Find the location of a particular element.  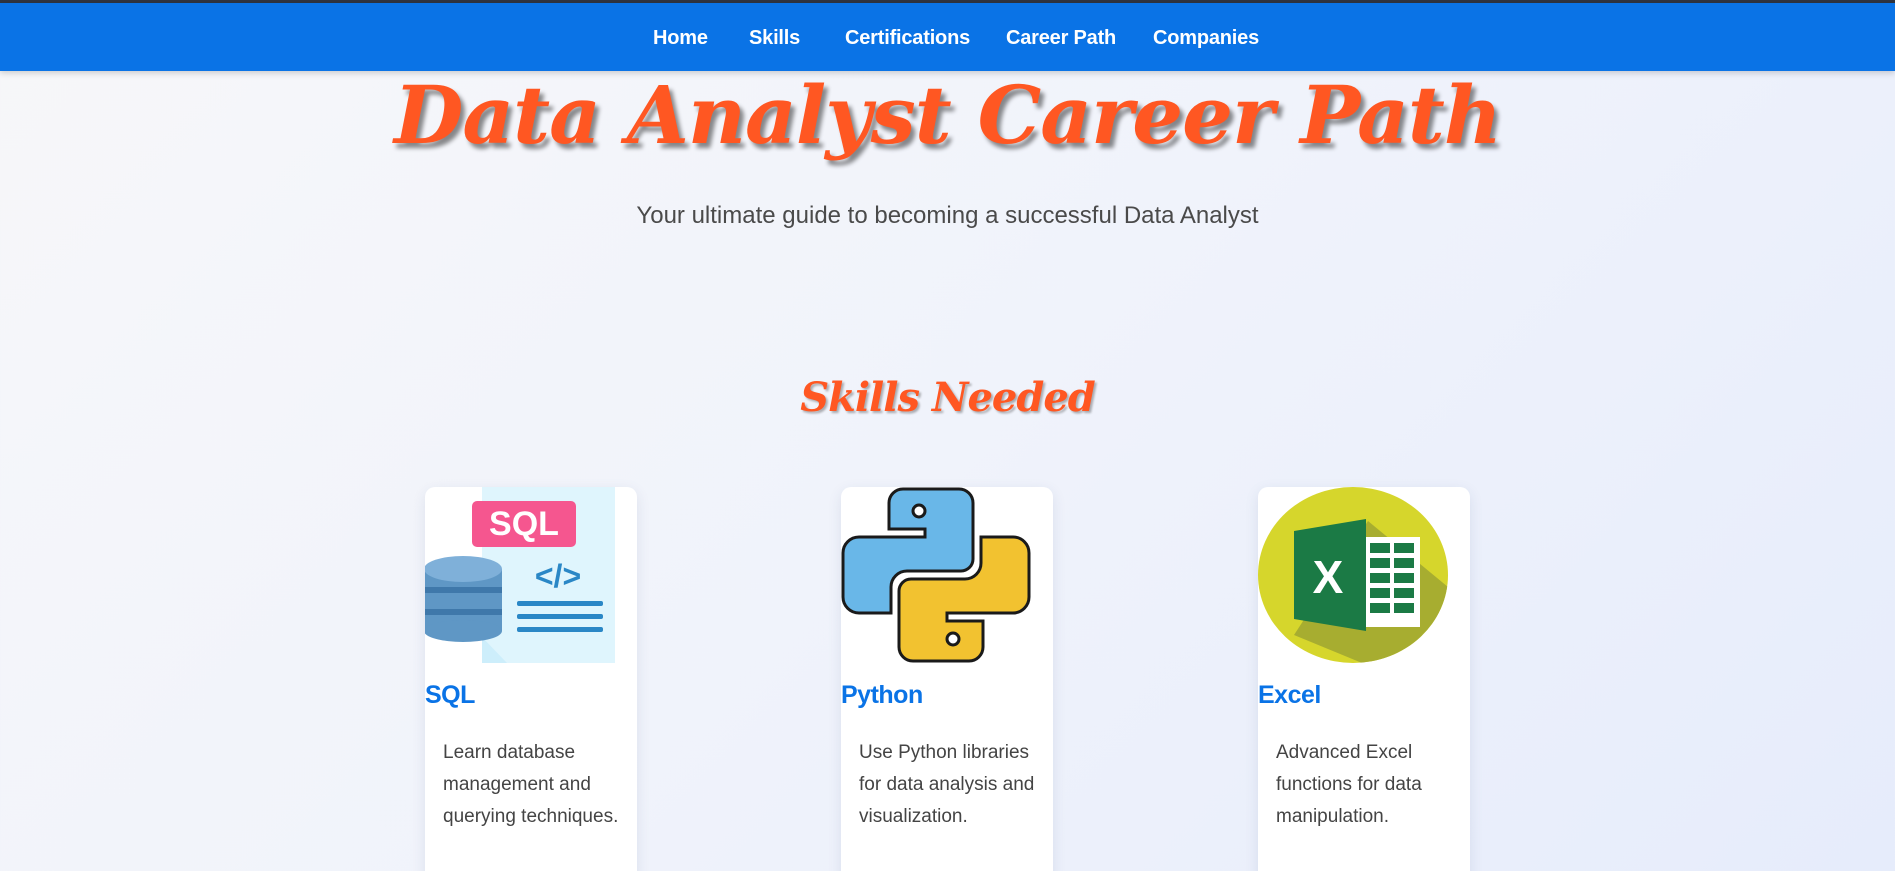

nav-career-path-link: Career Path is located at coordinates (1061, 37).